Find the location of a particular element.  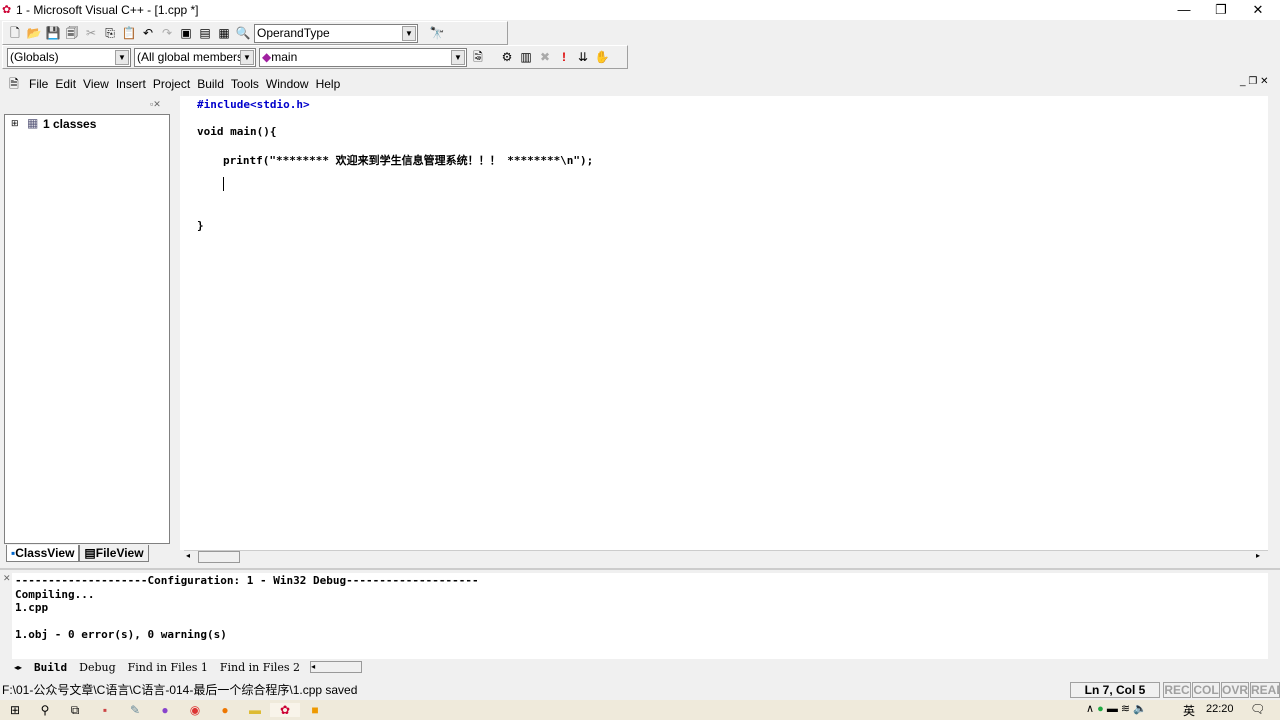

start-icon: ⊞ is located at coordinates (15, 710).